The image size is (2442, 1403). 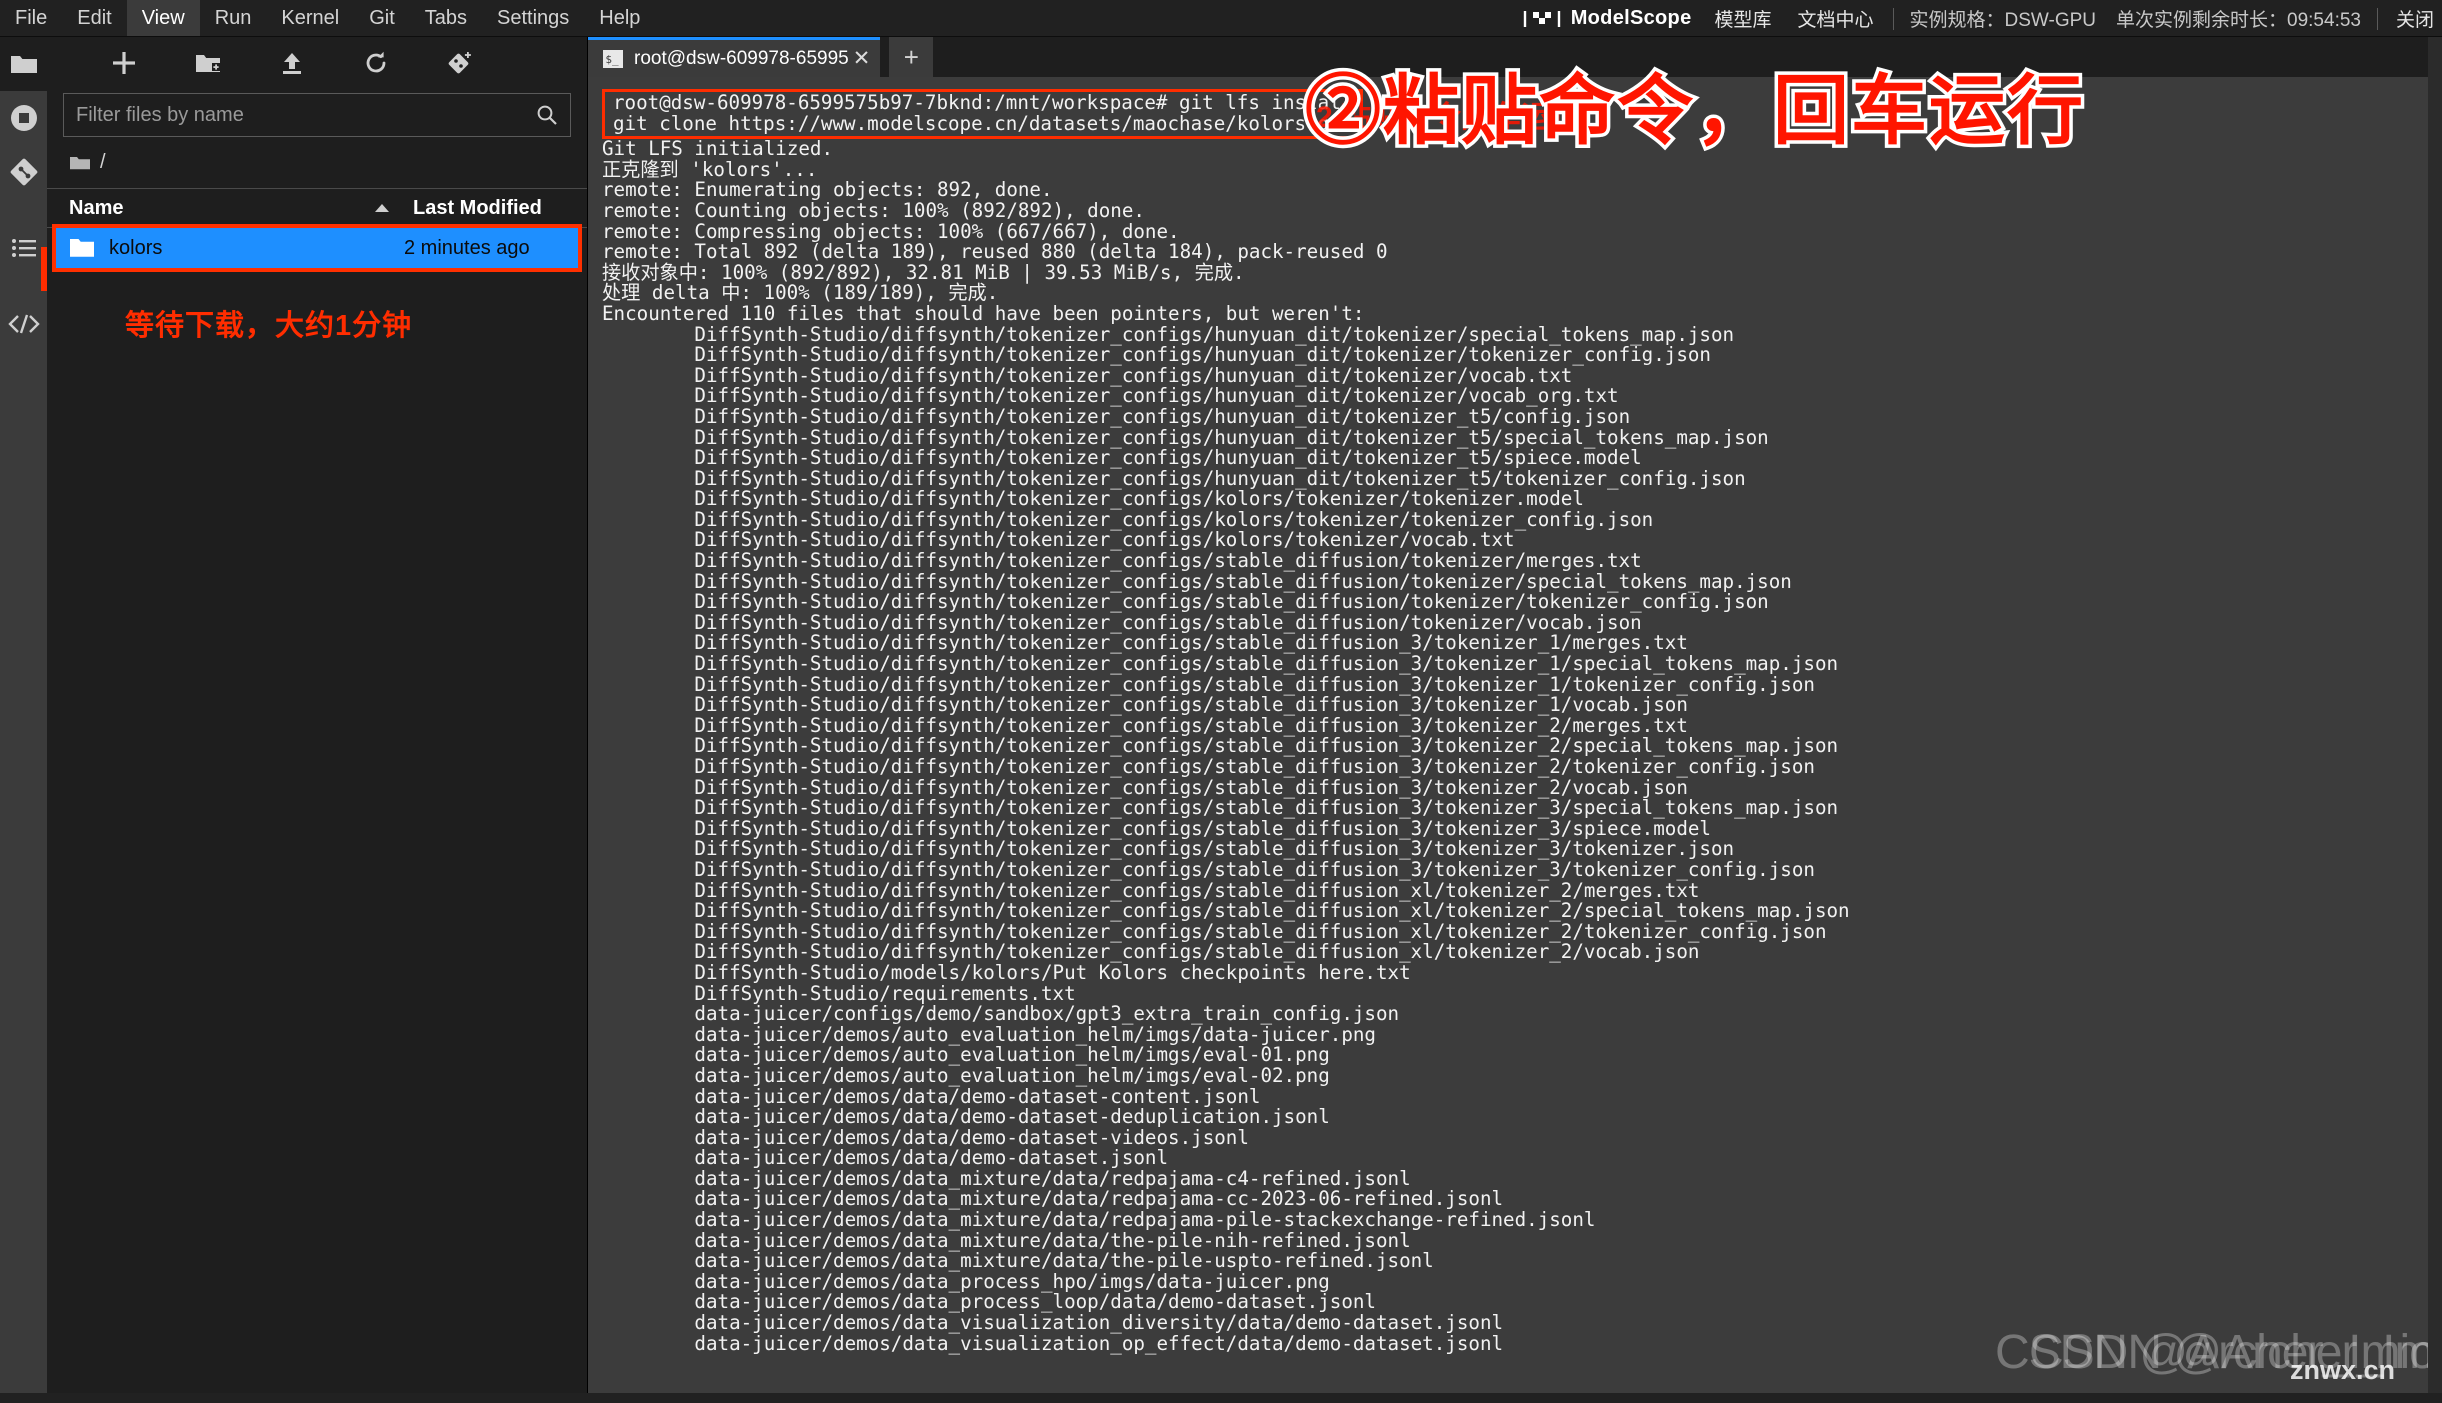 I want to click on annotation-step-2: ②粘贴命令，回车运行, so click(x=1694, y=112).